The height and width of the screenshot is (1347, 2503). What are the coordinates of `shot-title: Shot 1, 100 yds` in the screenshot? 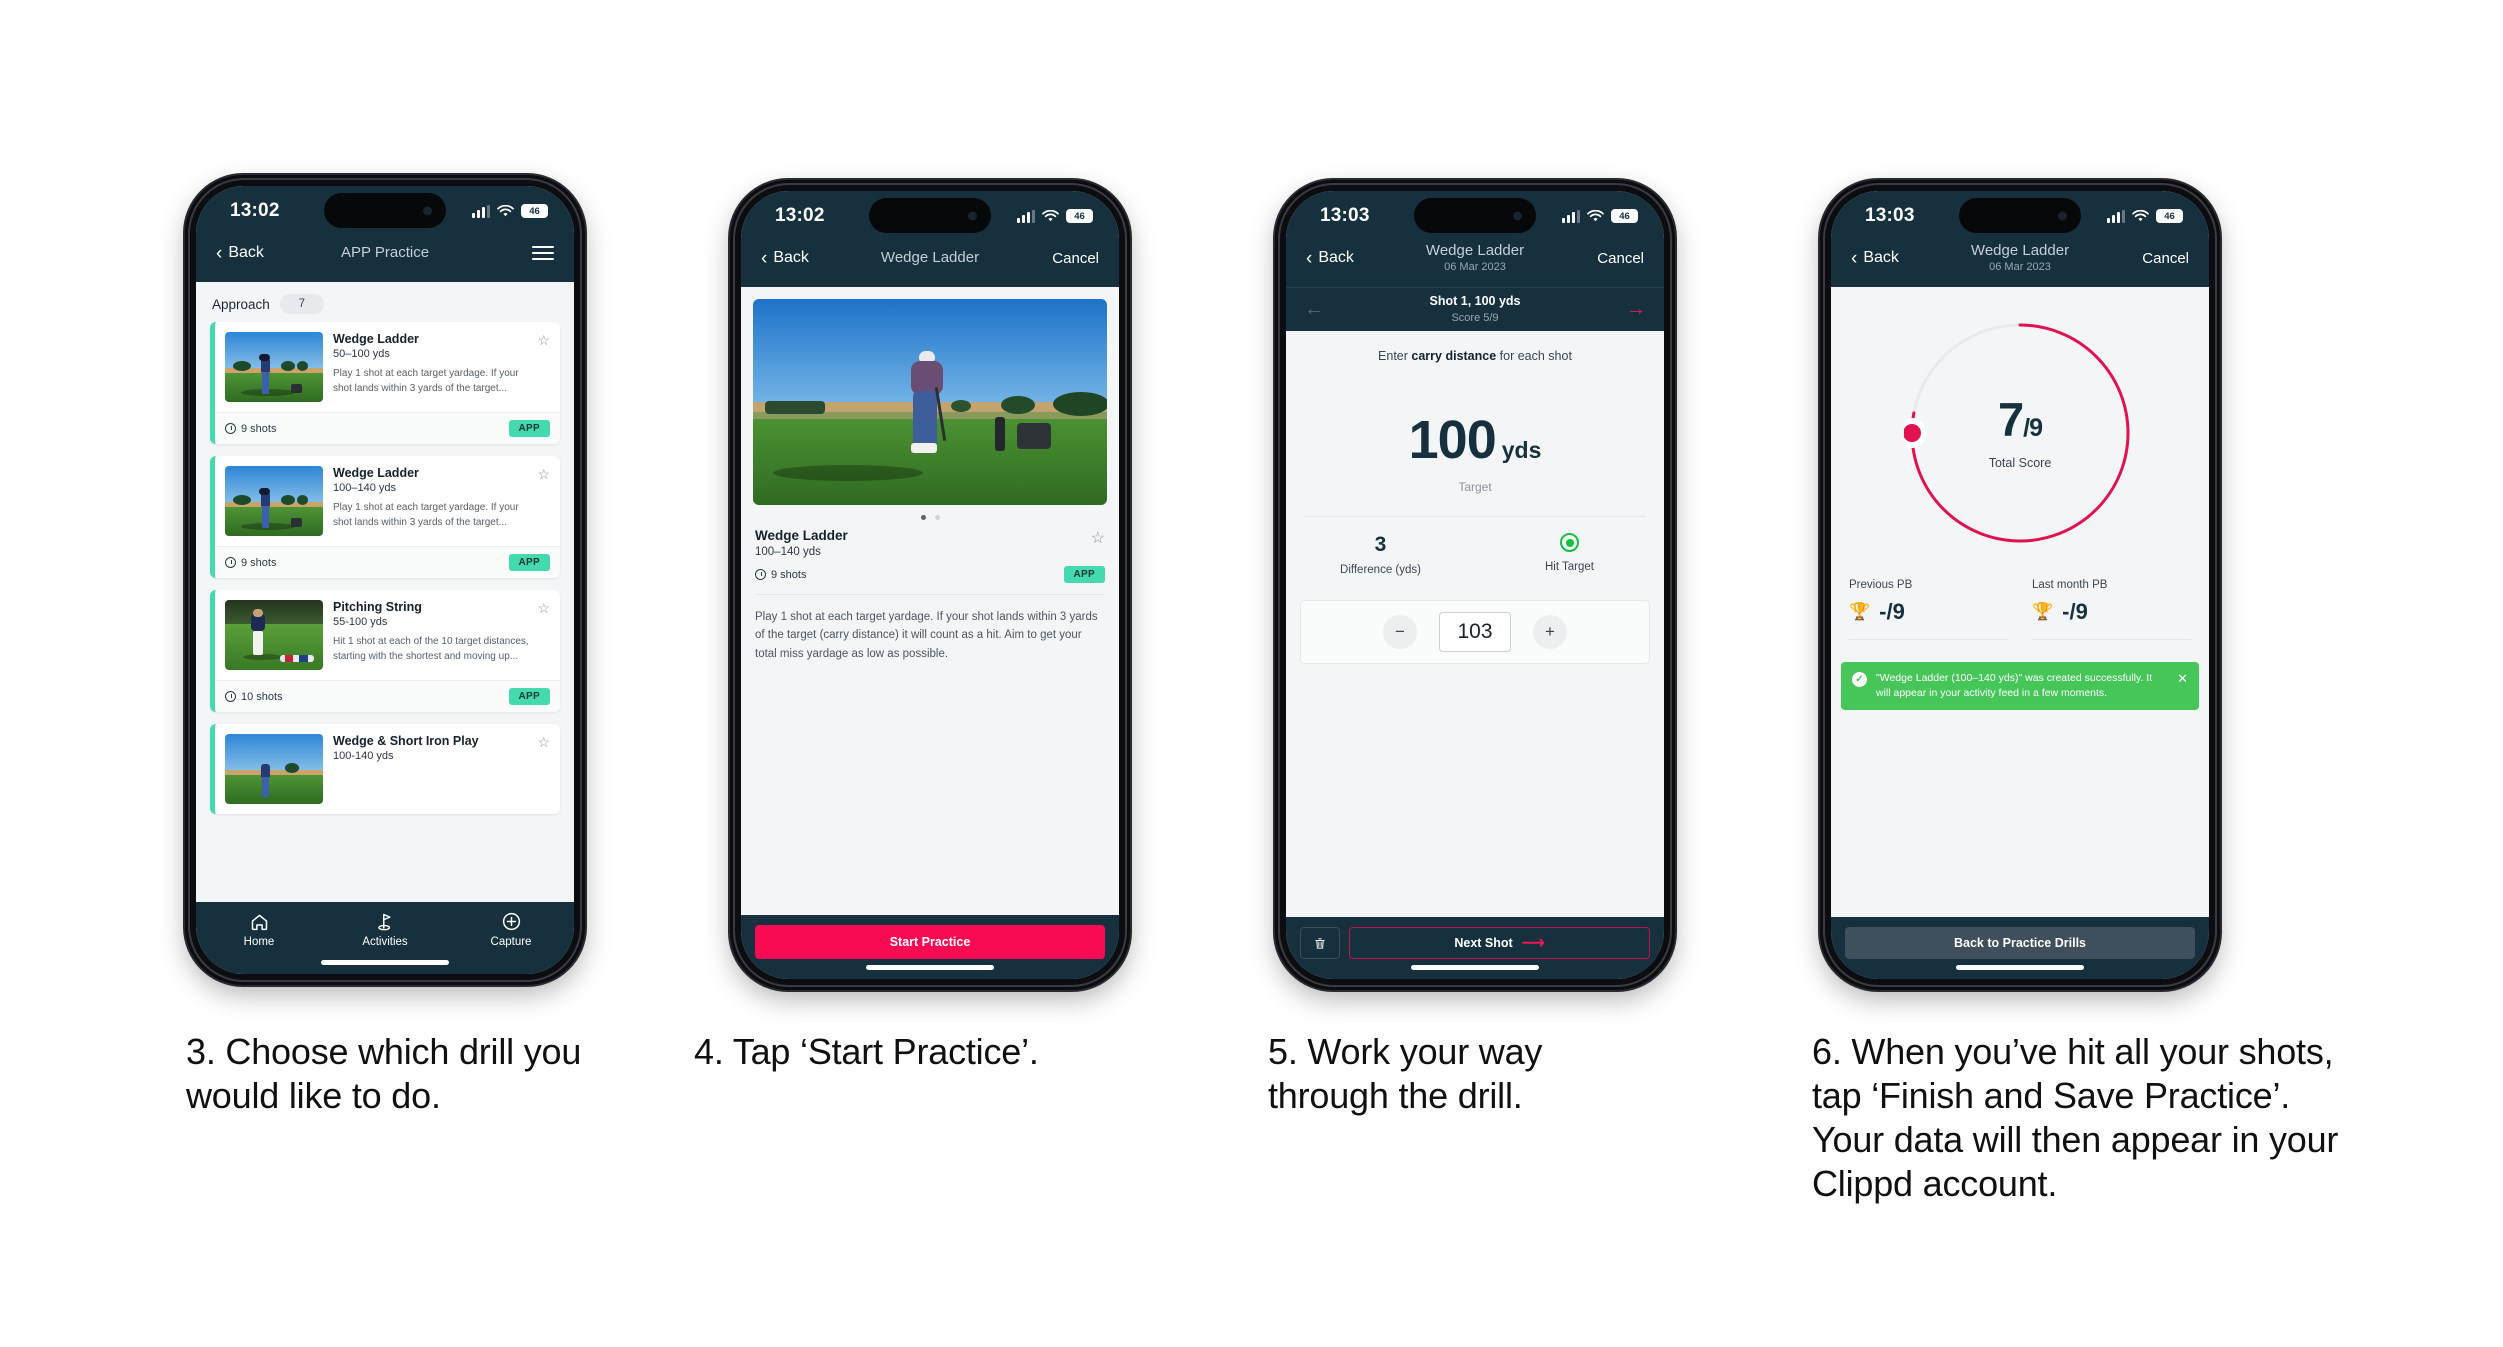 It's located at (1475, 300).